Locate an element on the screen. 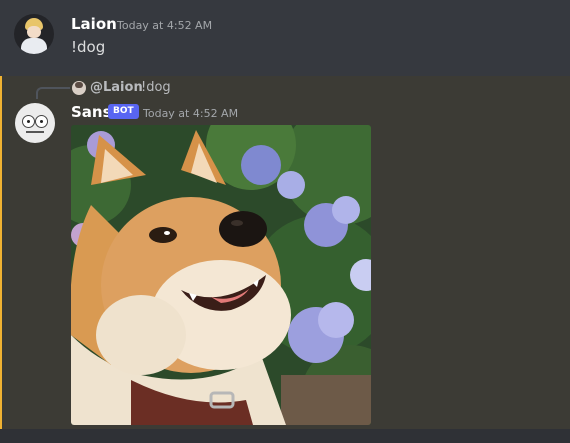 This screenshot has height=443, width=570. reply-avatar-hair is located at coordinates (79, 85).